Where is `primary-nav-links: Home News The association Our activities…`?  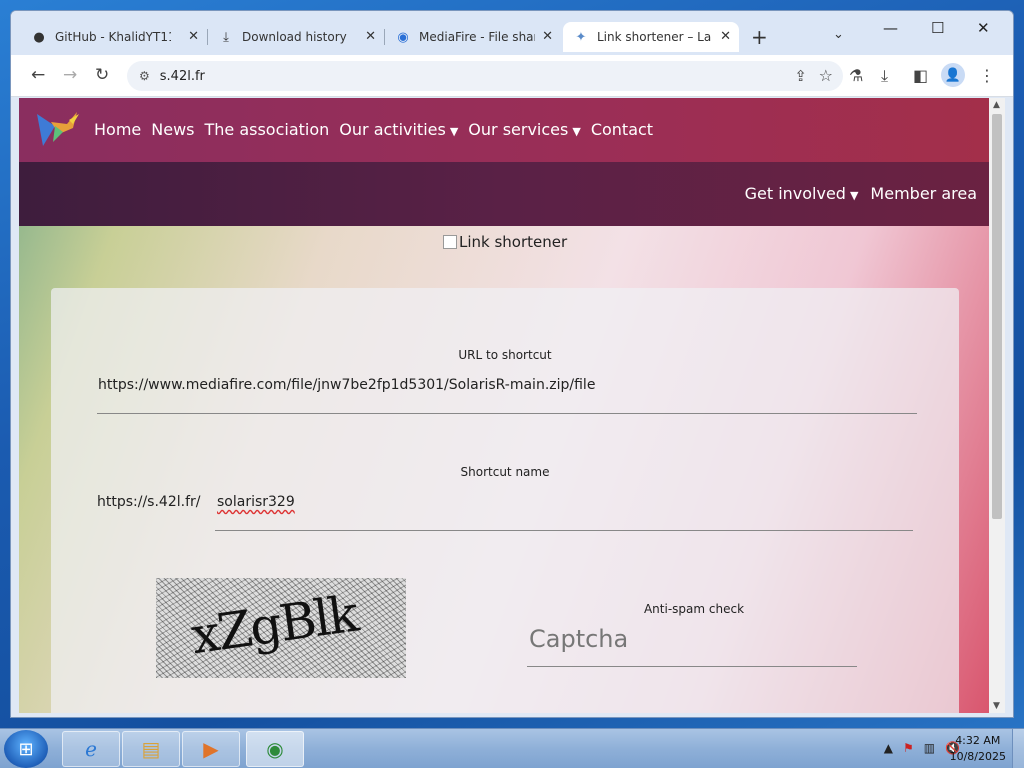
primary-nav-links: Home News The association Our activities… is located at coordinates (373, 129).